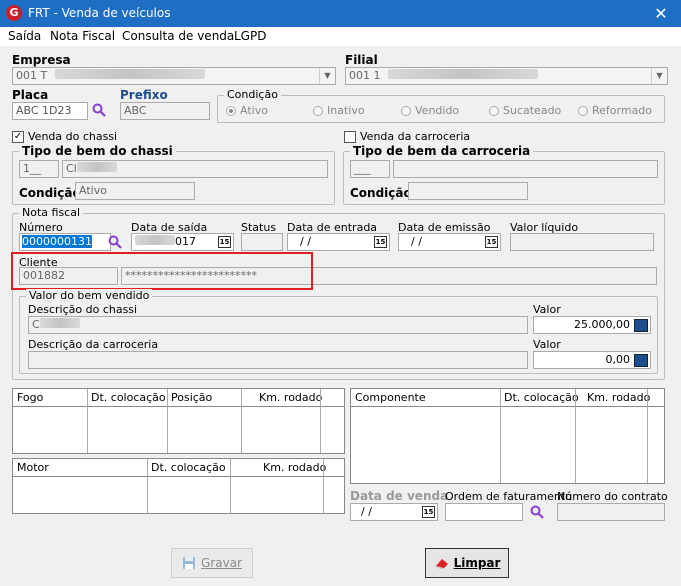  What do you see at coordinates (365, 75) in the screenshot?
I see `filial-value: 001 1` at bounding box center [365, 75].